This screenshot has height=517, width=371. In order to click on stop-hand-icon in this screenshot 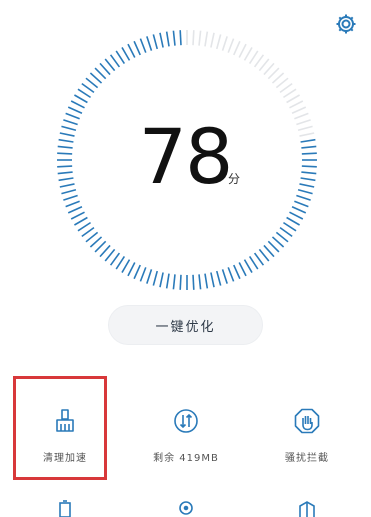, I will do `click(307, 421)`.